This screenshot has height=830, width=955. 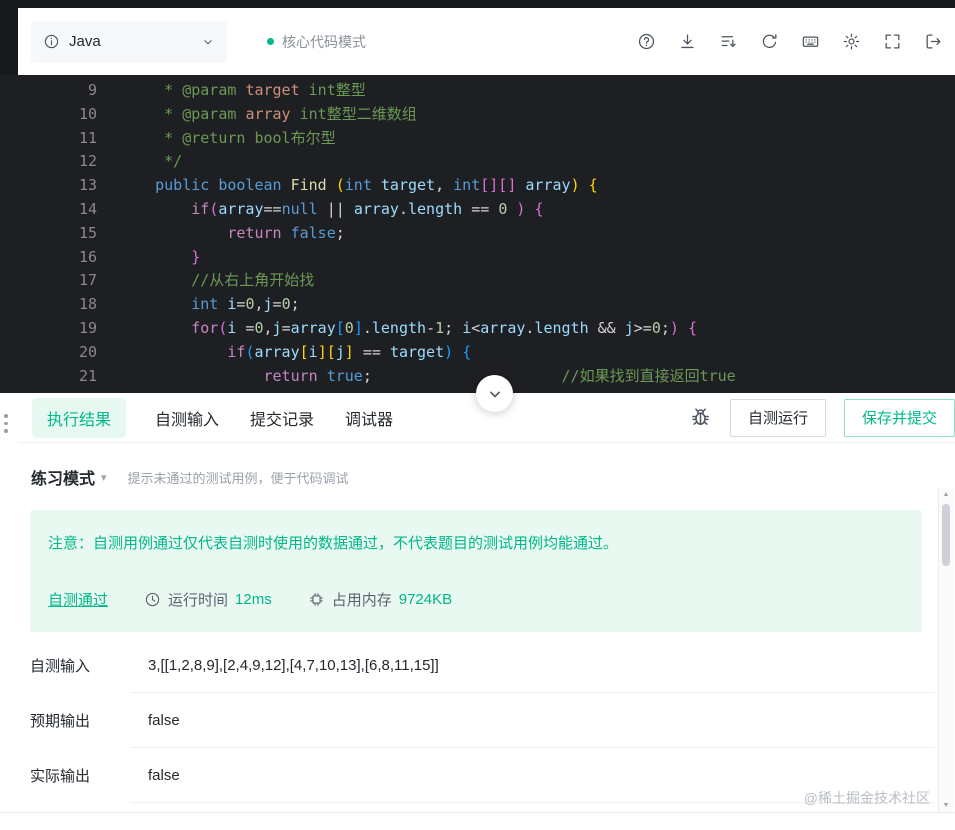 What do you see at coordinates (87, 208) in the screenshot?
I see `line-number: 14` at bounding box center [87, 208].